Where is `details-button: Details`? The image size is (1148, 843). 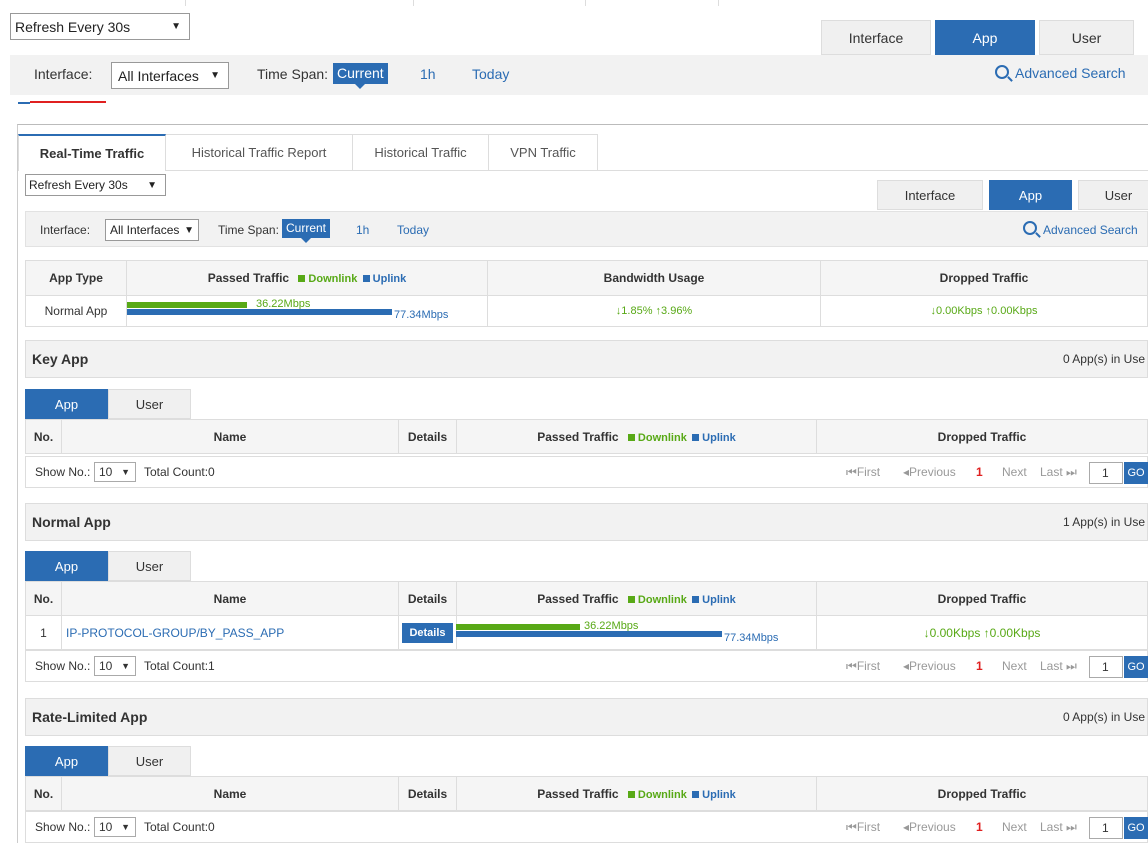 details-button: Details is located at coordinates (427, 632).